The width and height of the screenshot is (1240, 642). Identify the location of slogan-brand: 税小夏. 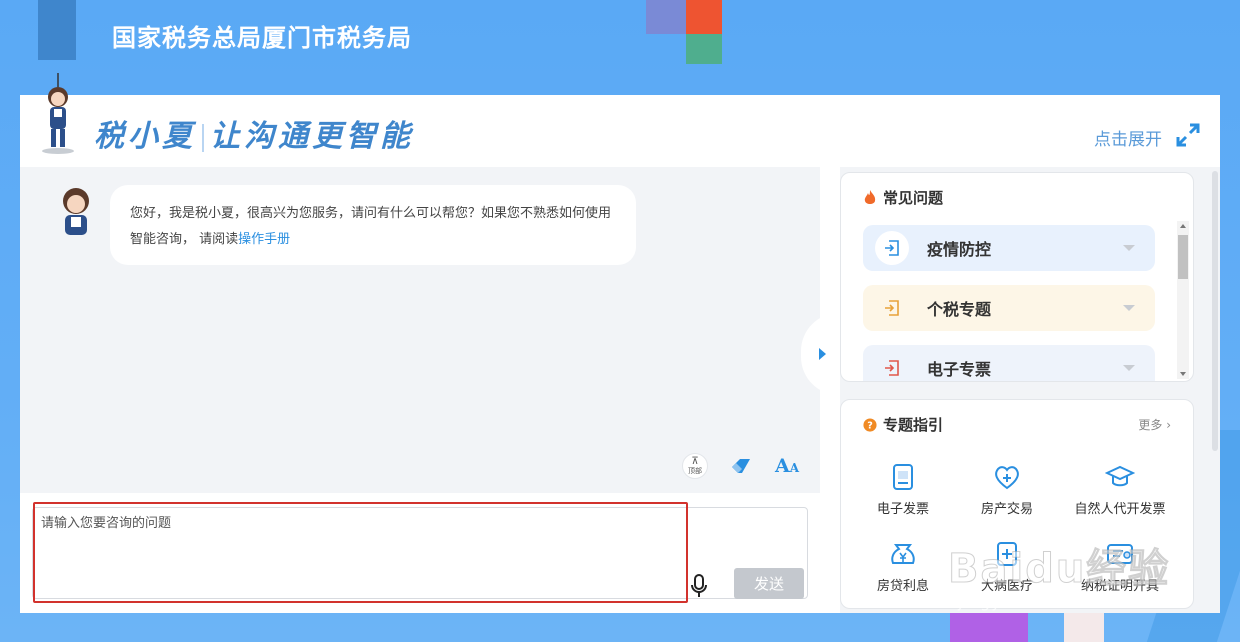
(145, 136).